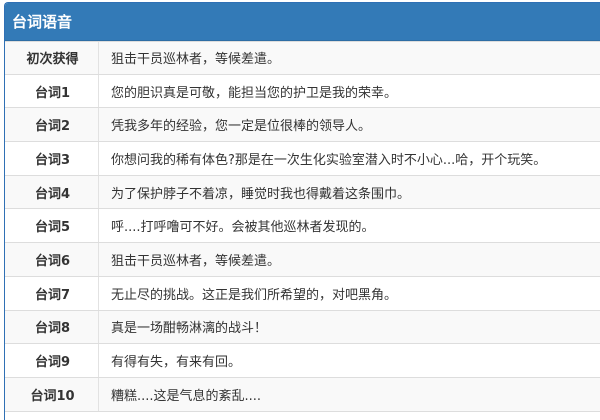 The height and width of the screenshot is (420, 600). I want to click on table-row: 台词2 凭我多年的经验，您一定是位很棒的领导人。, so click(302, 125).